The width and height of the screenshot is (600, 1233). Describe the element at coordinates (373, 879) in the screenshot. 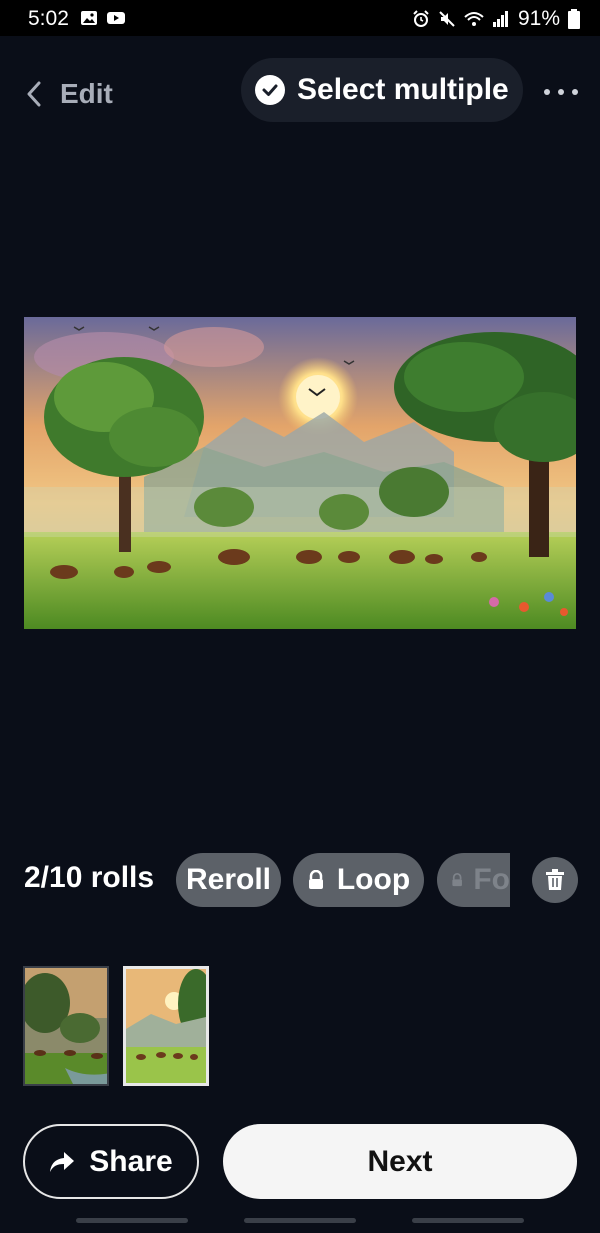

I see `loop-label: Loop` at that location.